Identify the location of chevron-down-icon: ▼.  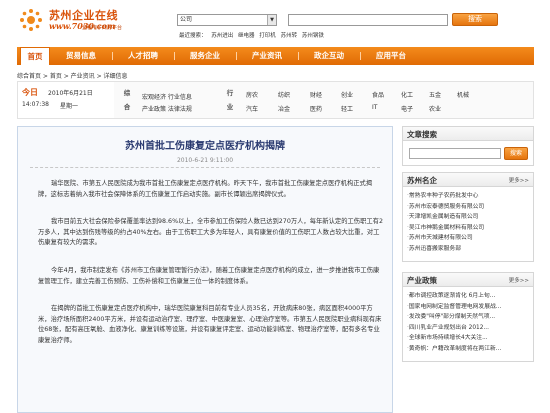
(271, 20).